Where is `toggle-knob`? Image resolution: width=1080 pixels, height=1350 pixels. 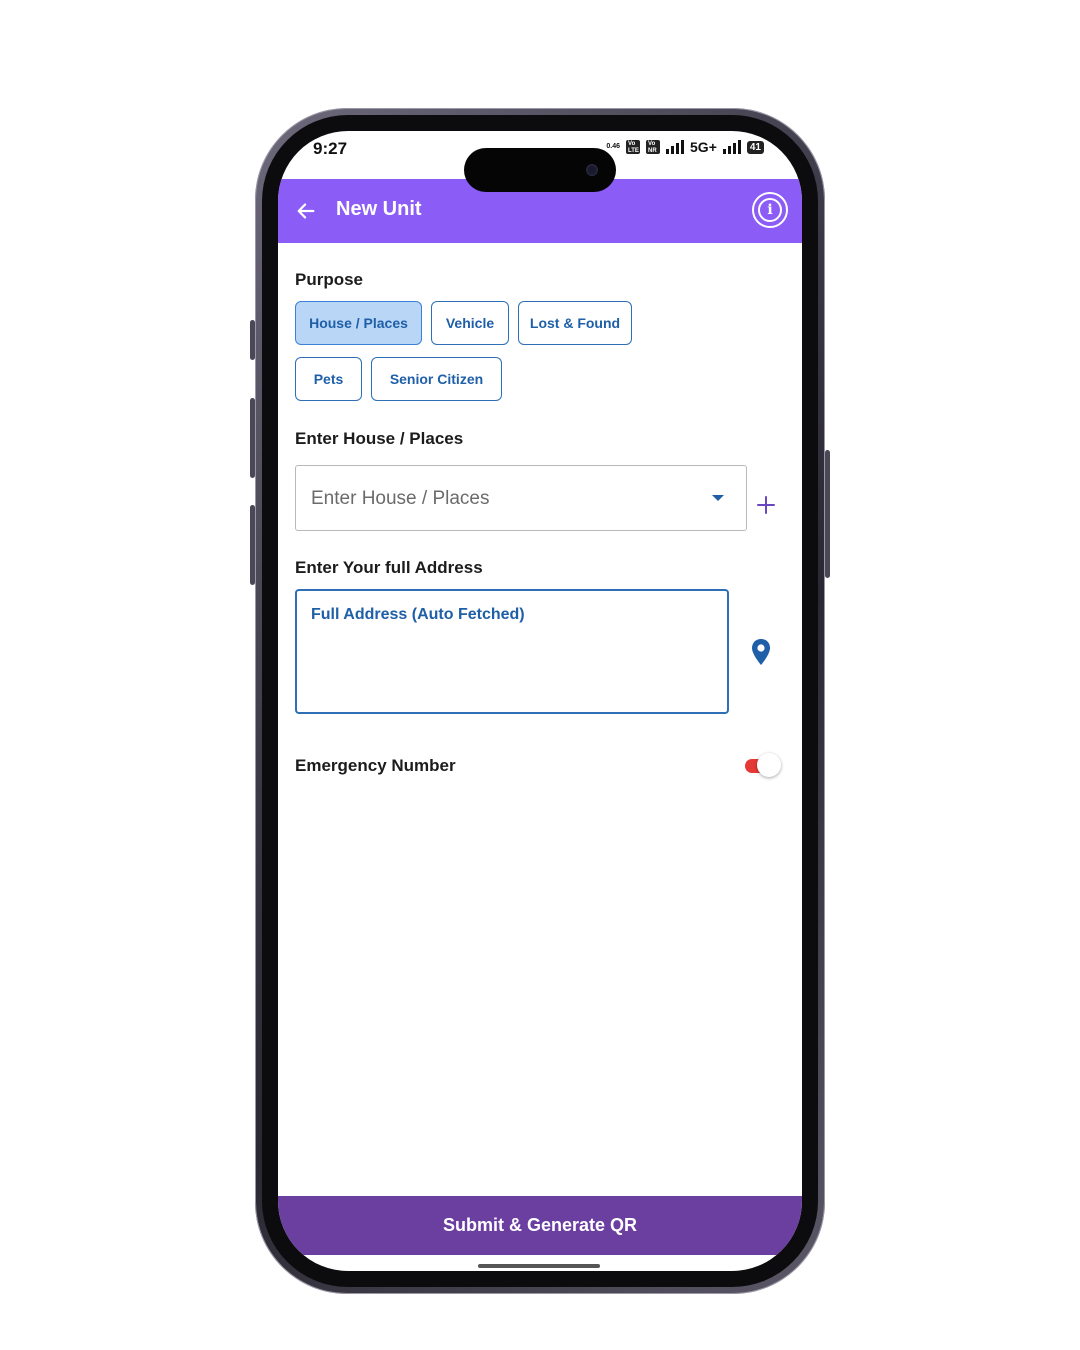 toggle-knob is located at coordinates (769, 765).